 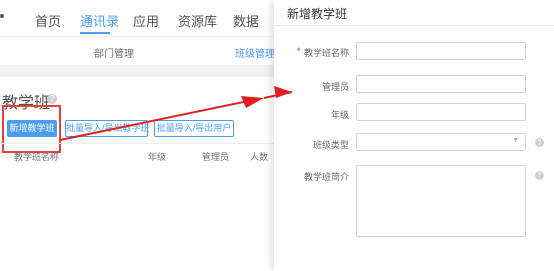 I want to click on admin-input, so click(x=441, y=84).